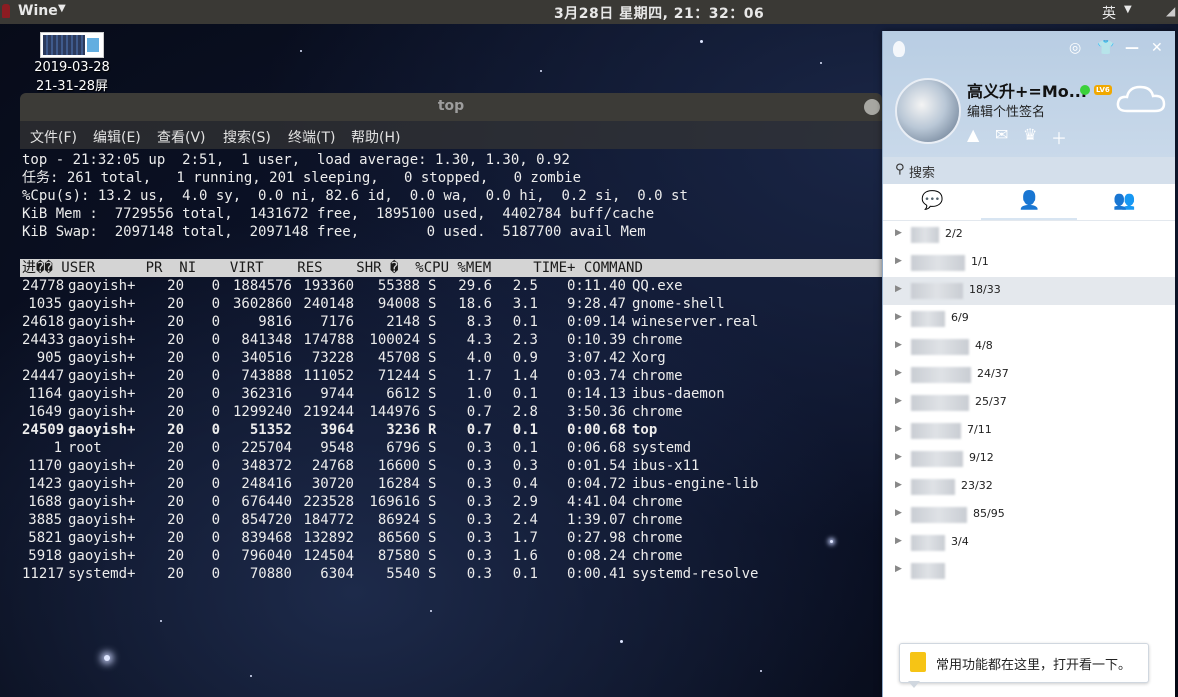  I want to click on contact-group: ▶ 23/32, so click(1029, 487).